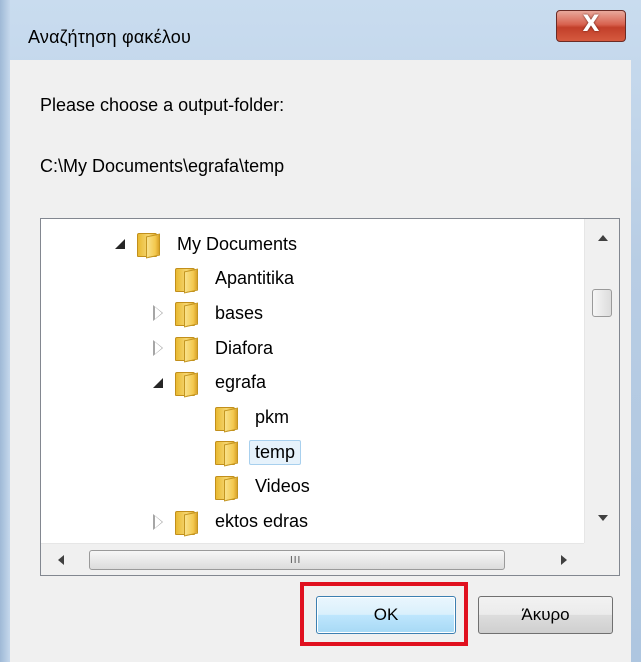 This screenshot has height=662, width=641. I want to click on scroll-right-arrow-icon, so click(564, 560).